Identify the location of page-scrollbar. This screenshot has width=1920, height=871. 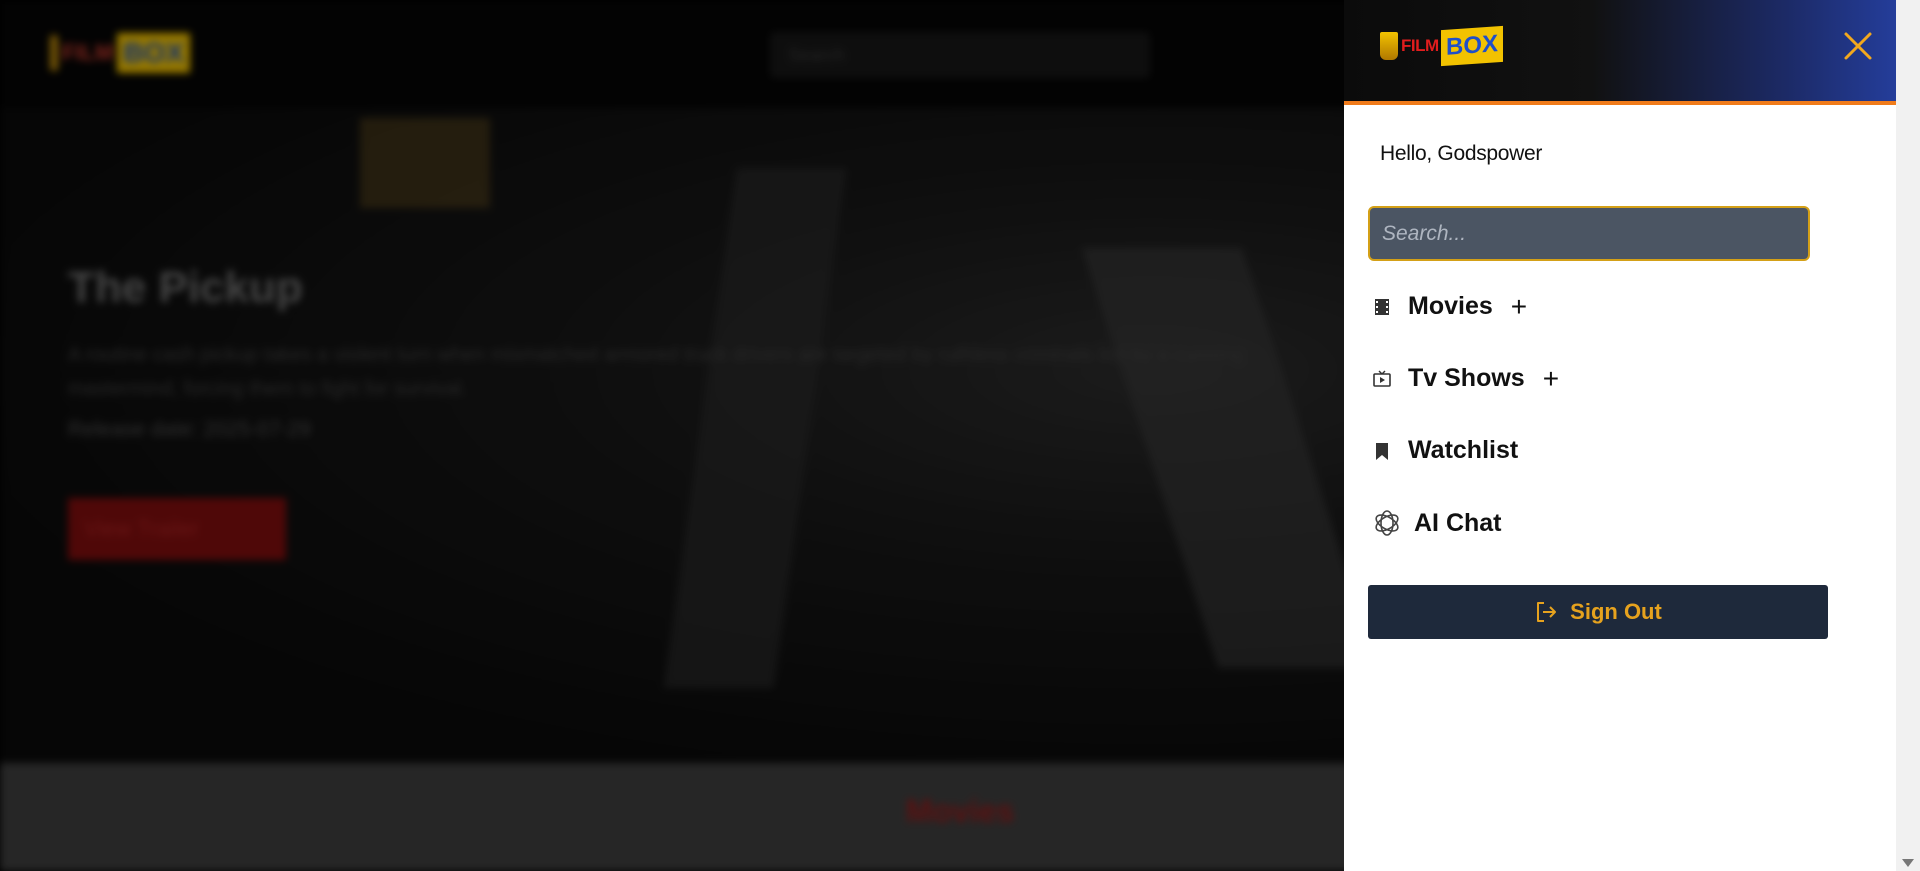
(1908, 435).